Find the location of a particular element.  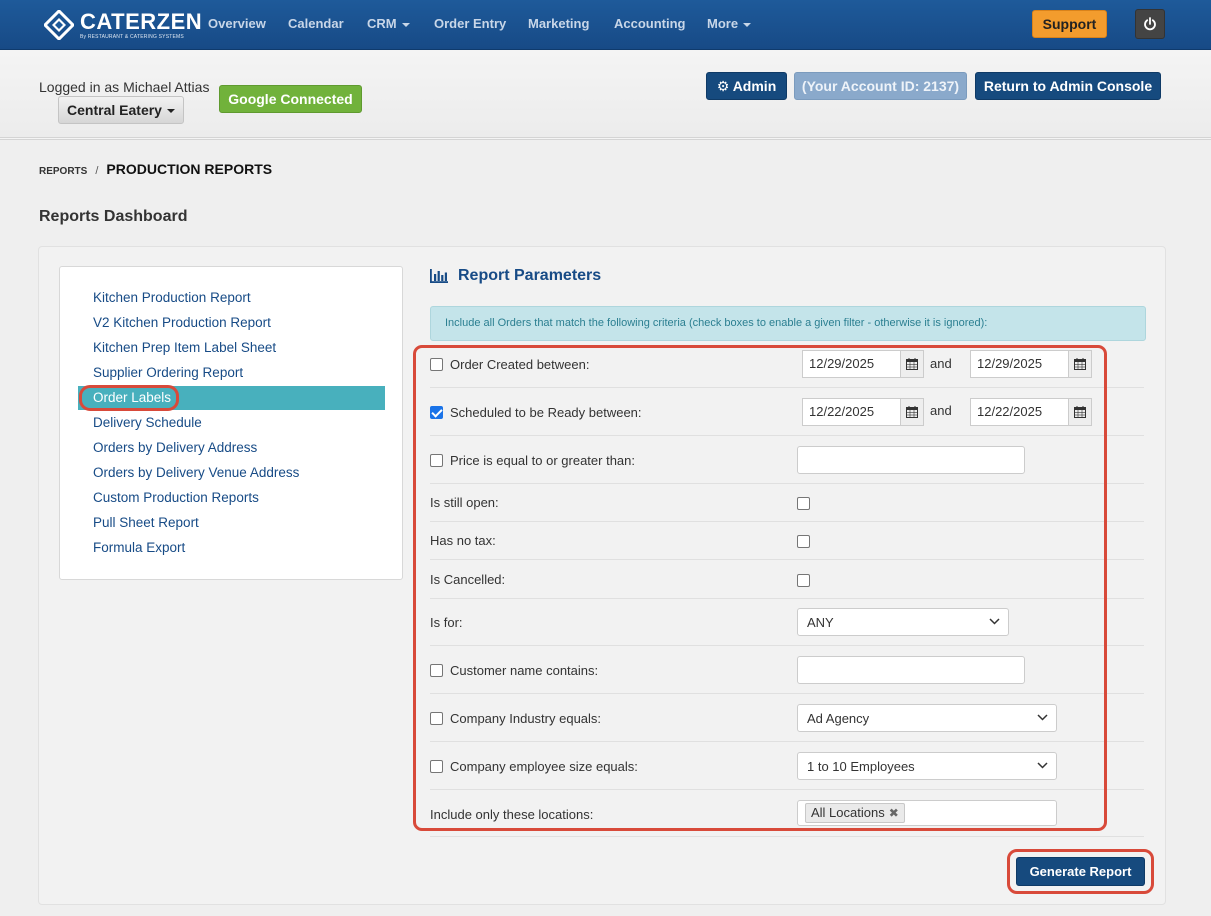

price-row: Price is equal to or greater than: is located at coordinates (787, 460).